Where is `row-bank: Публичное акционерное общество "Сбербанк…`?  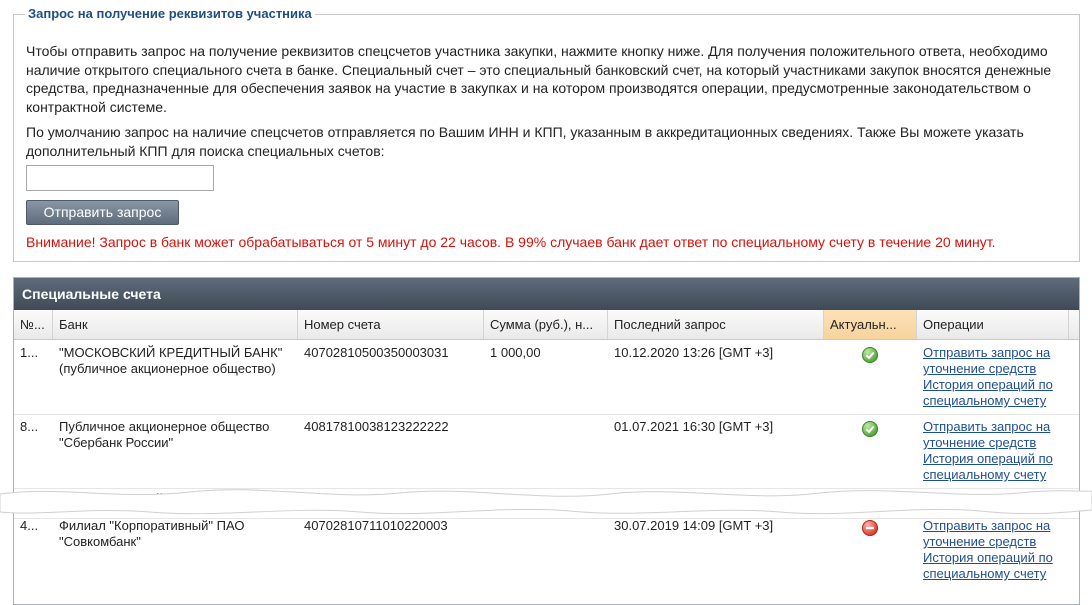
row-bank: Публичное акционерное общество "Сбербанк… is located at coordinates (164, 434).